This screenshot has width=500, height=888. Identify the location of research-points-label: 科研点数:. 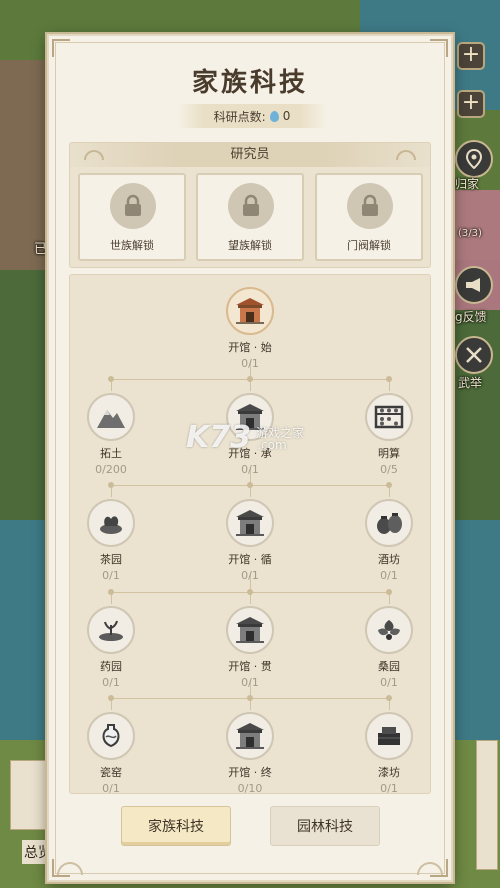
(239, 116).